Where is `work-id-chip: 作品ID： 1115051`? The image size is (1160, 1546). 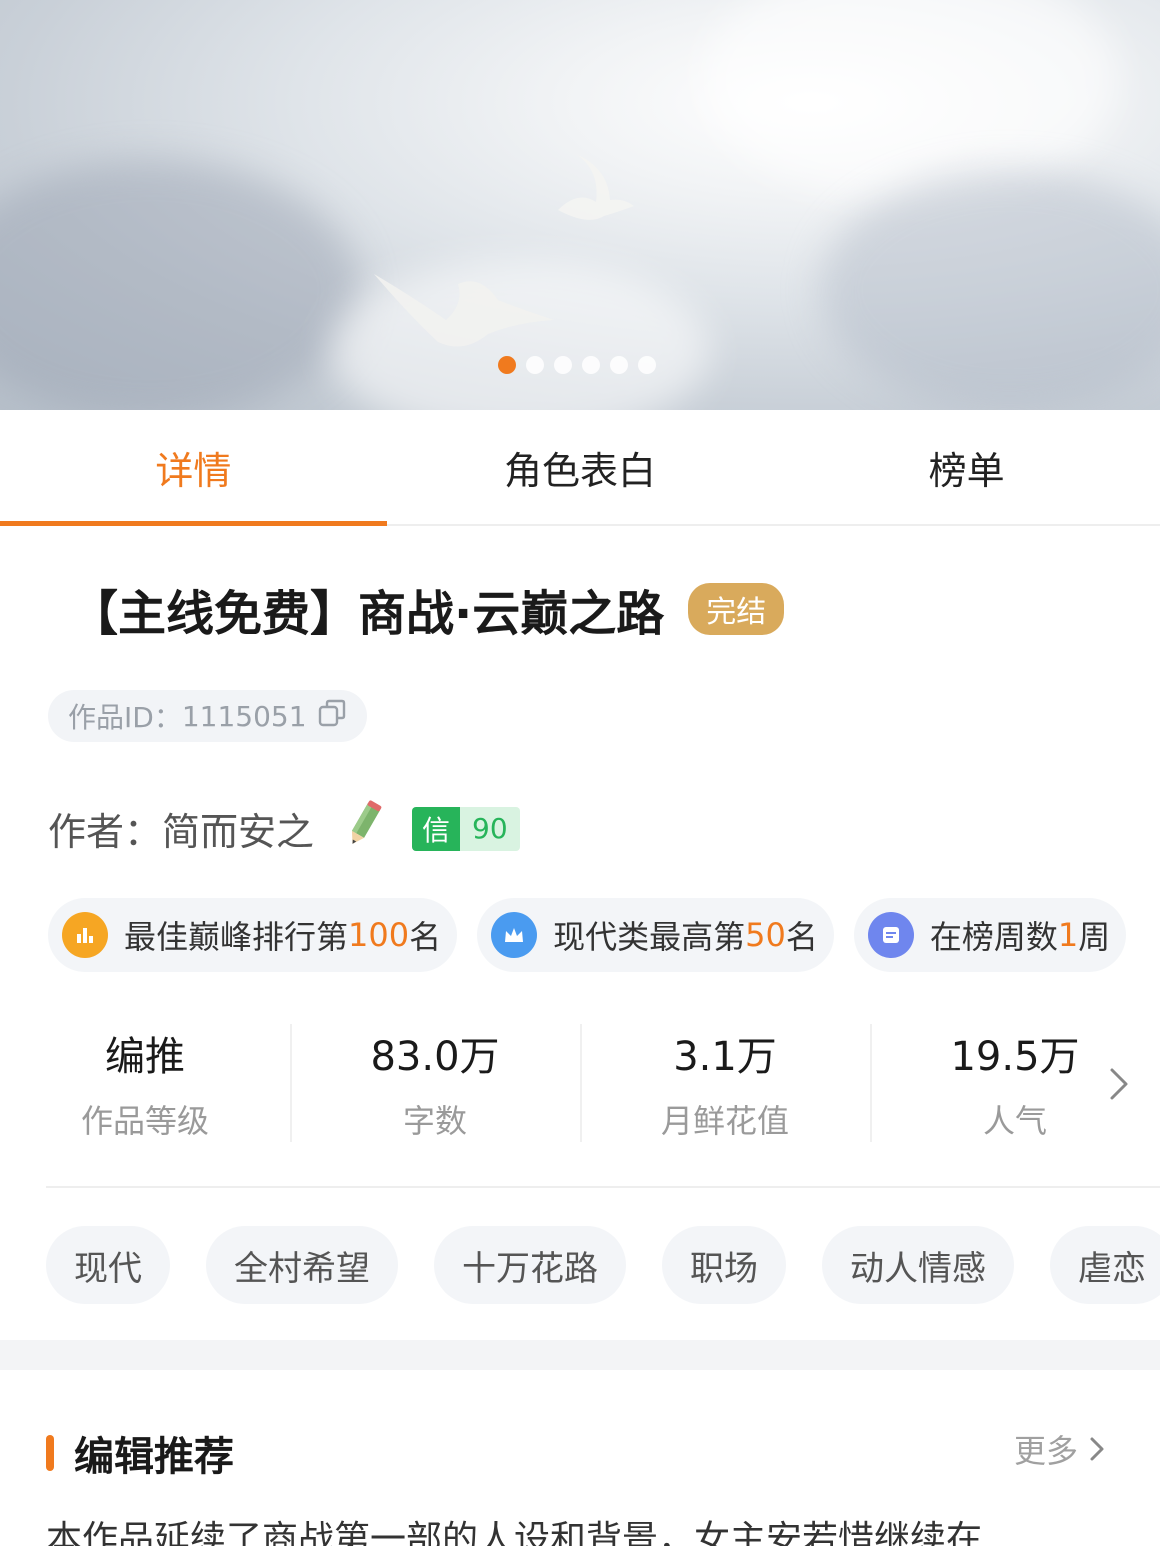 work-id-chip: 作品ID： 1115051 is located at coordinates (207, 716).